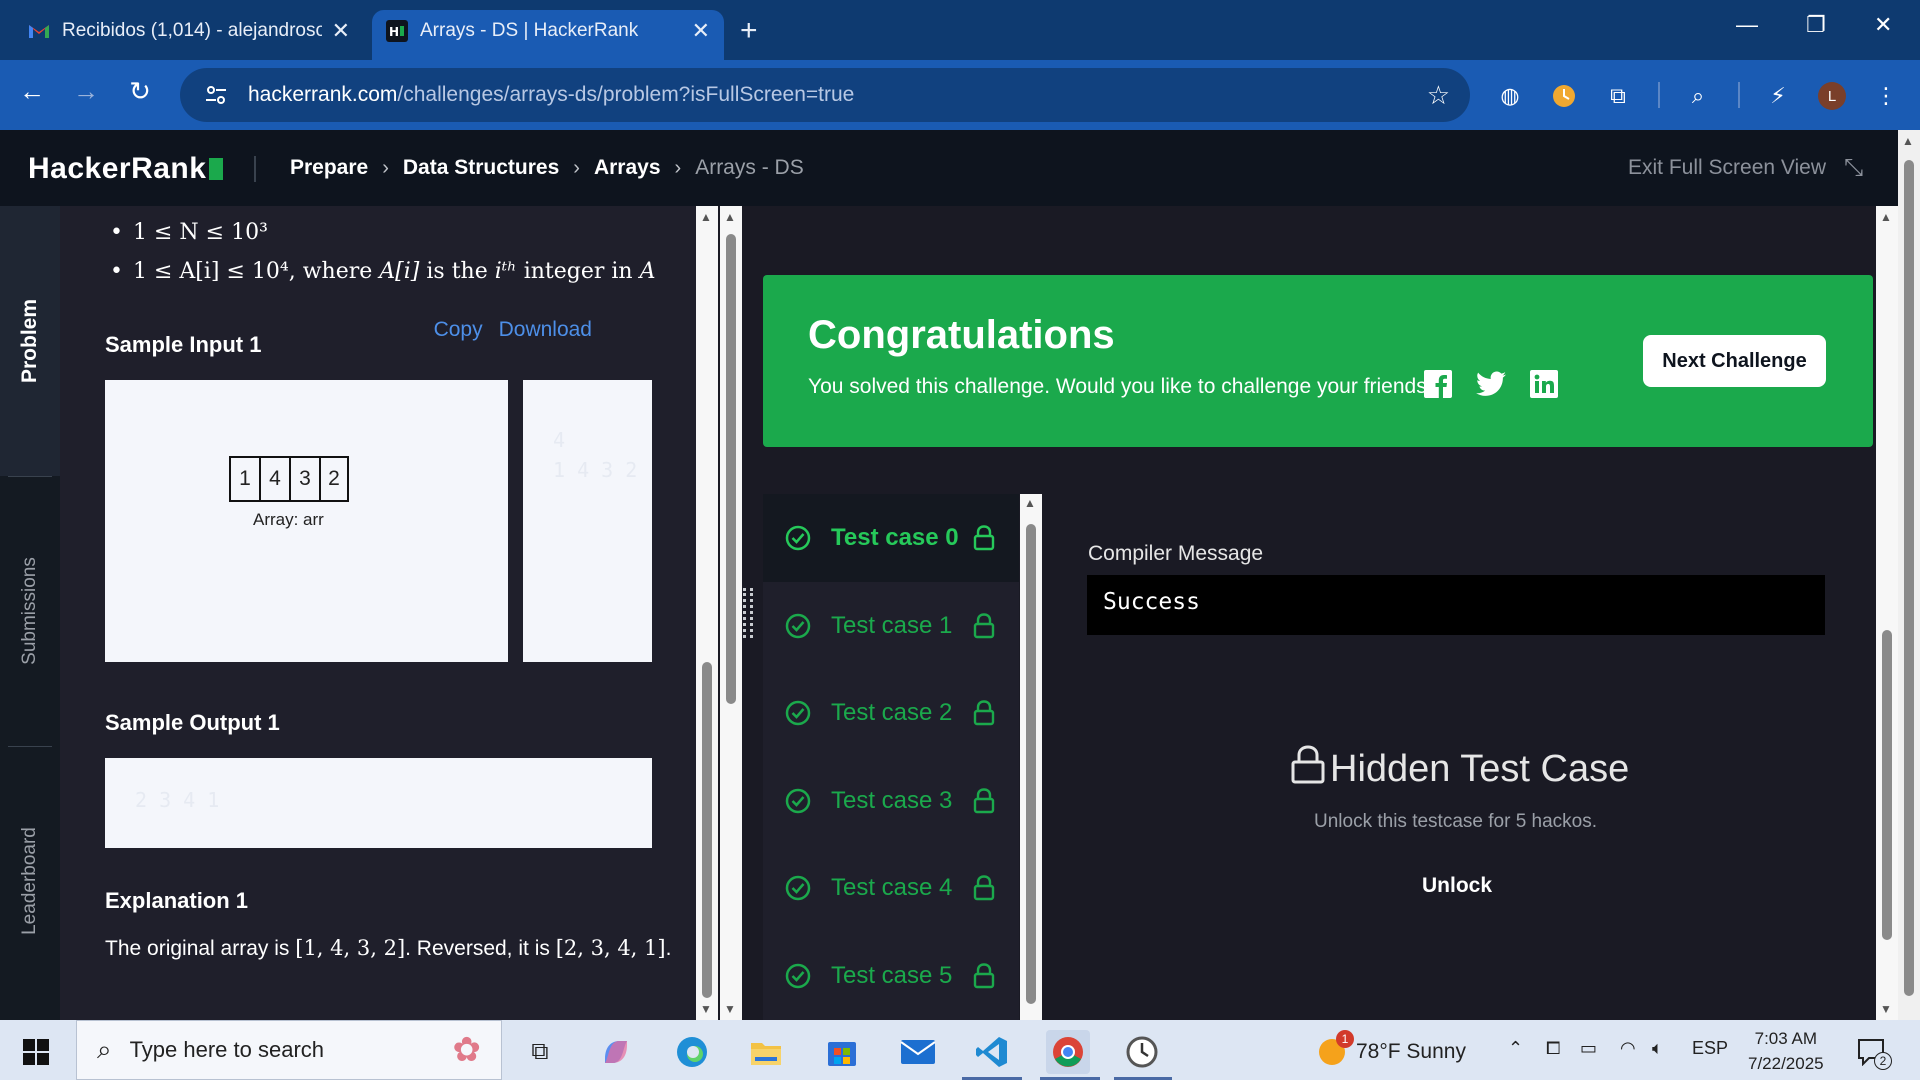 The height and width of the screenshot is (1080, 1920). What do you see at coordinates (842, 1052) in the screenshot?
I see `microsoft-store-icon` at bounding box center [842, 1052].